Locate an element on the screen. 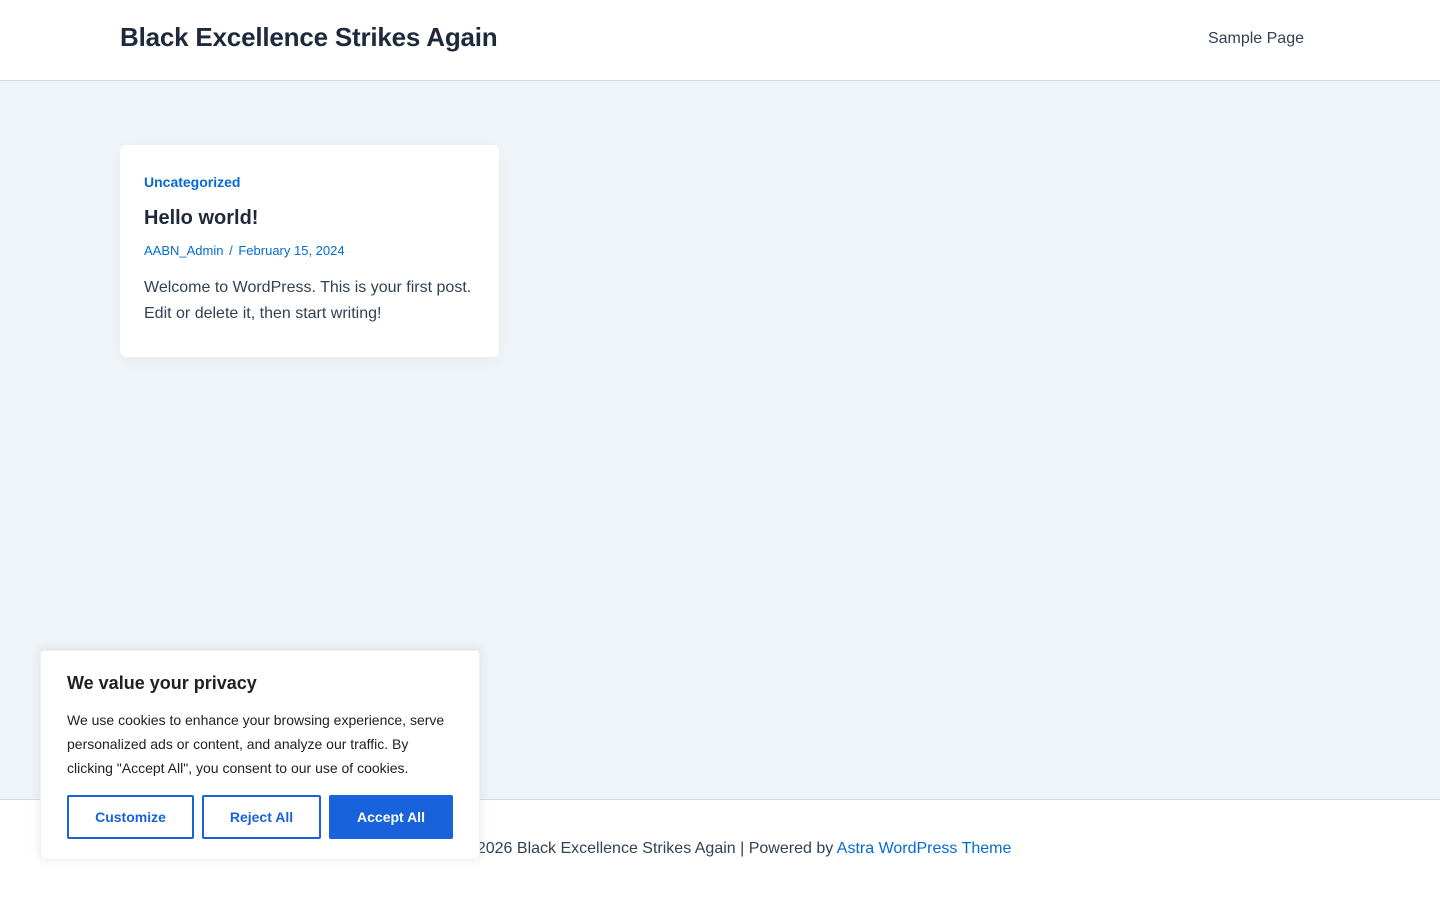 This screenshot has width=1440, height=900. accept-all-button: Accept All is located at coordinates (391, 817).